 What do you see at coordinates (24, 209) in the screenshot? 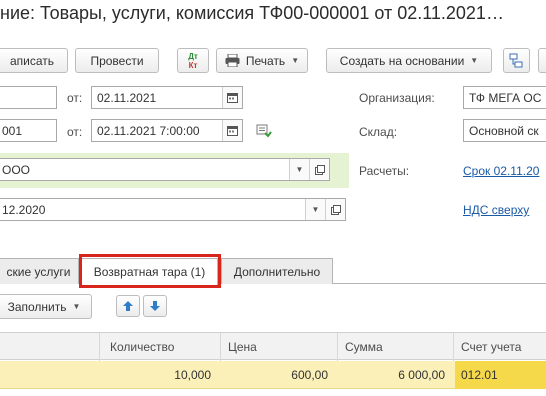
I see `contract-value: 12.2020` at bounding box center [24, 209].